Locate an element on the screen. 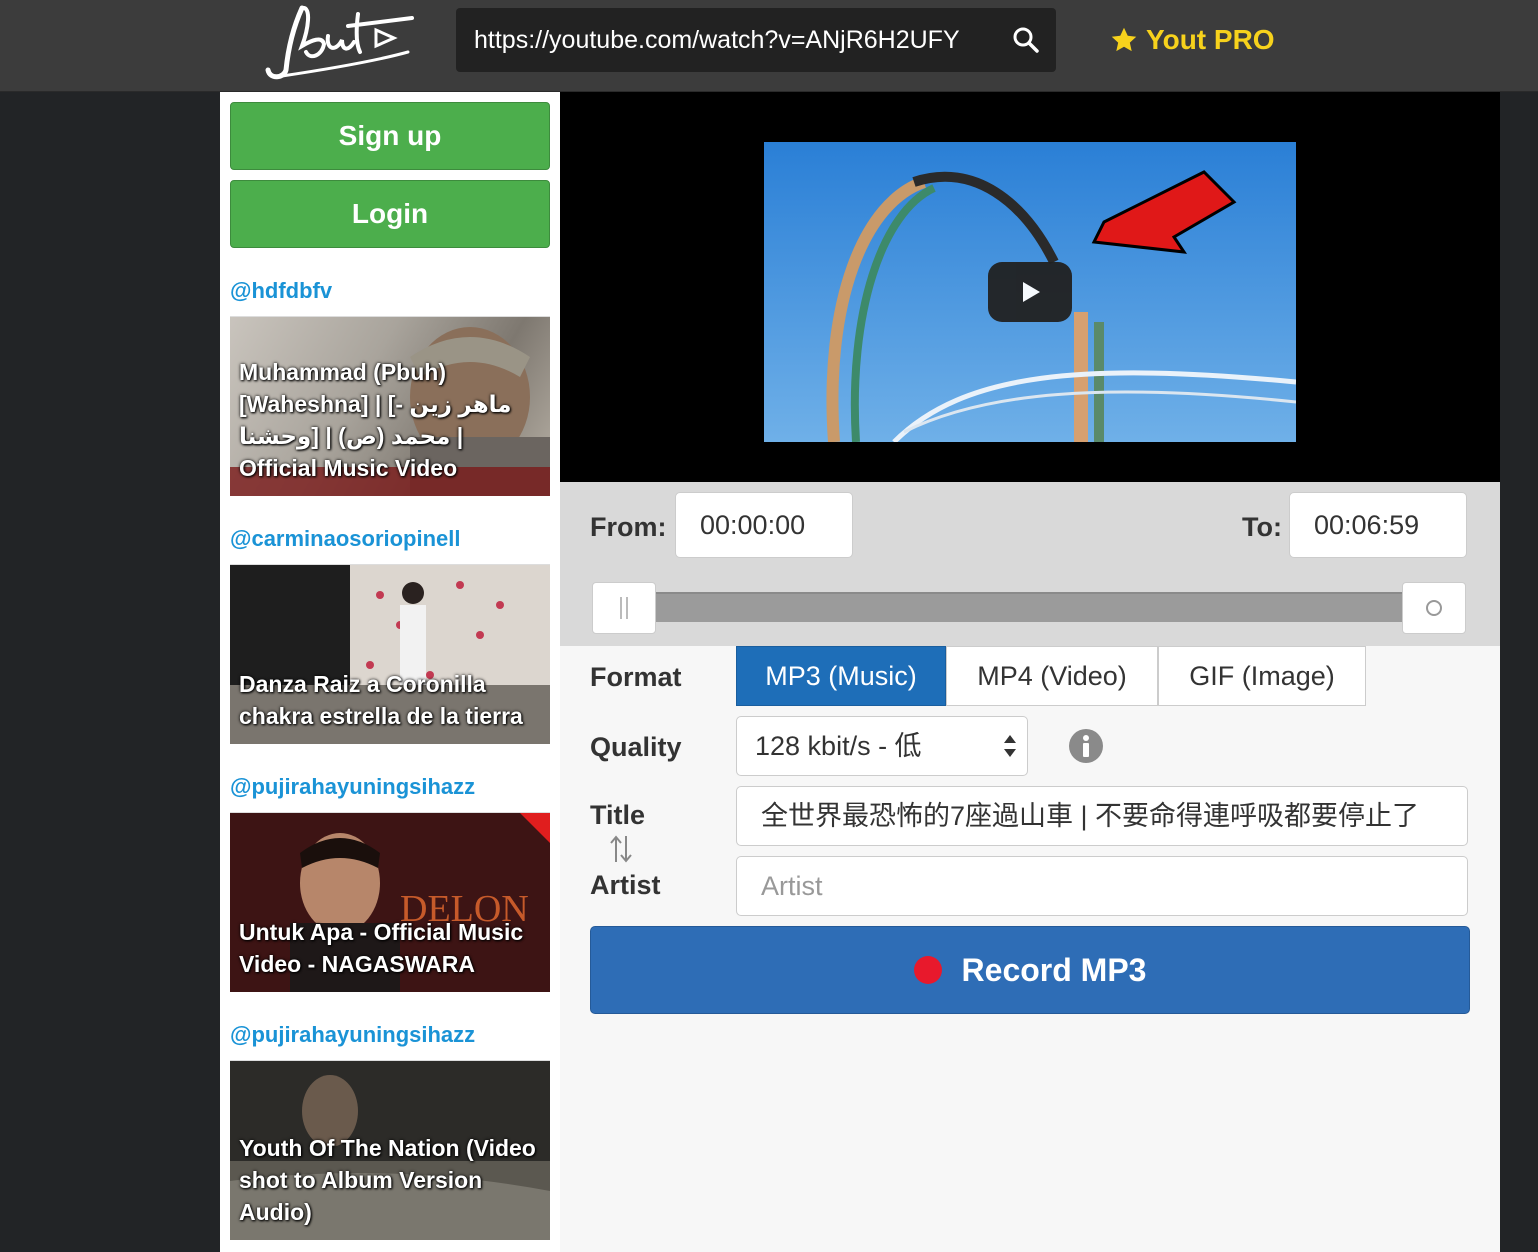 This screenshot has height=1252, width=1538. yout-logo is located at coordinates (338, 42).